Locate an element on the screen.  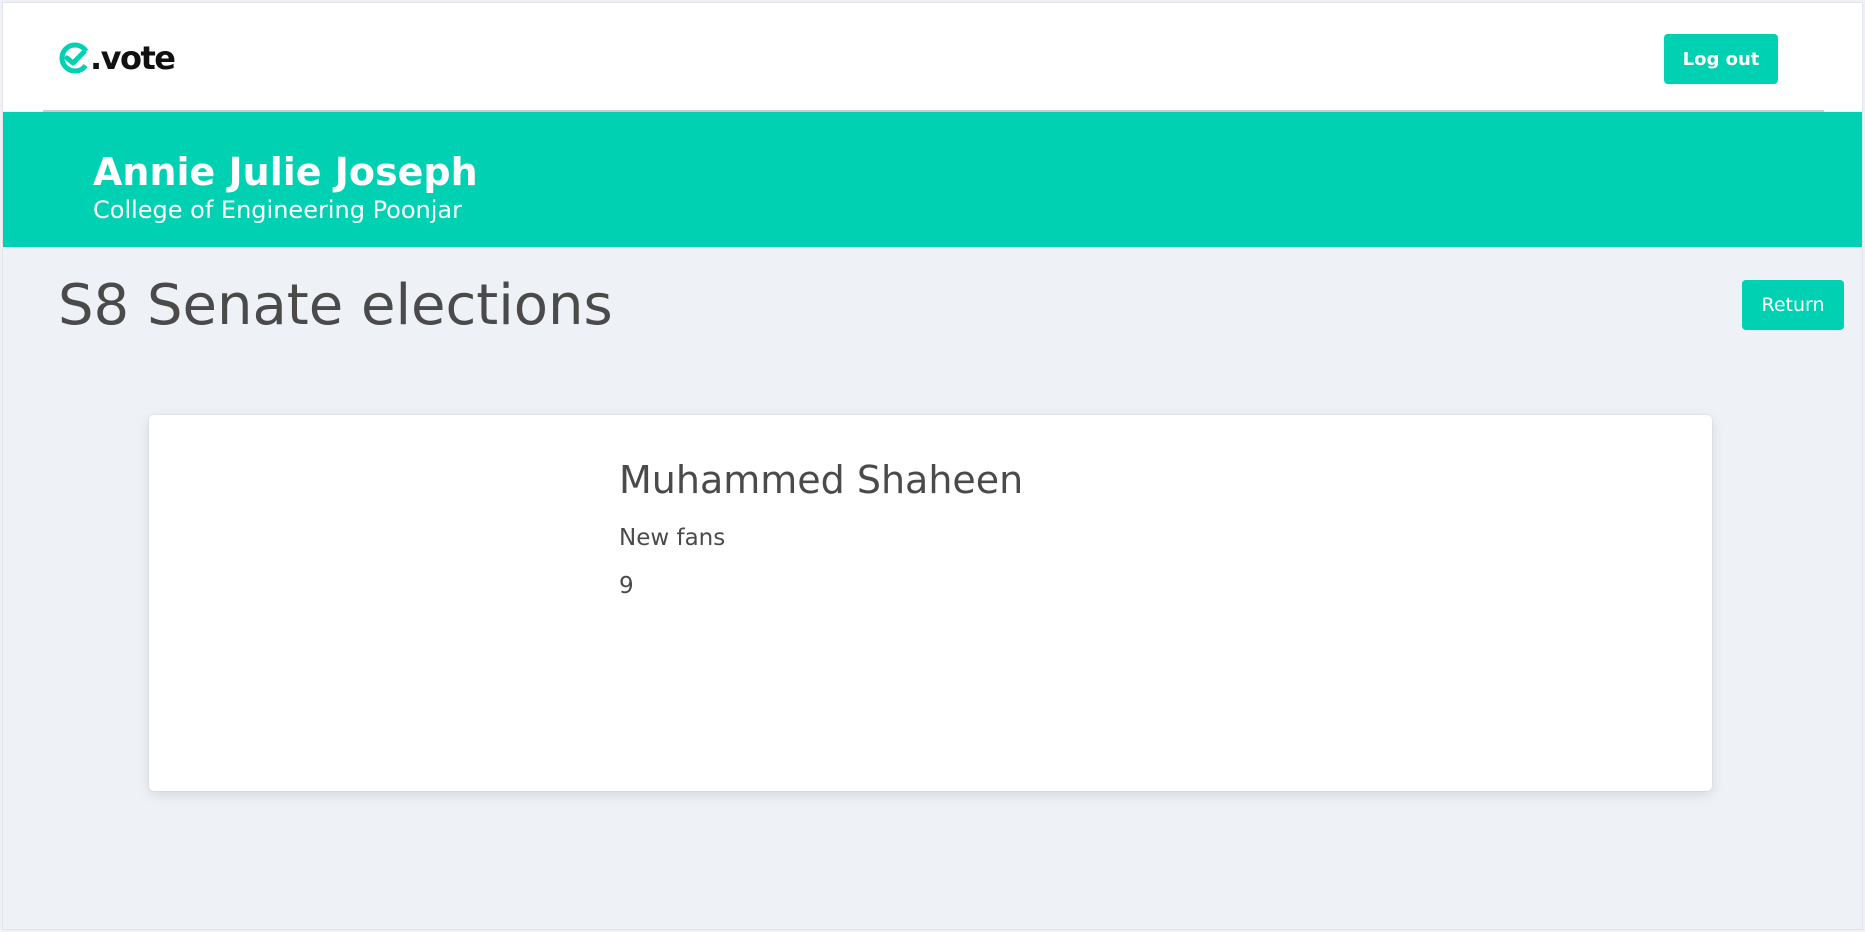
evote-logo: .vote is located at coordinates (117, 58).